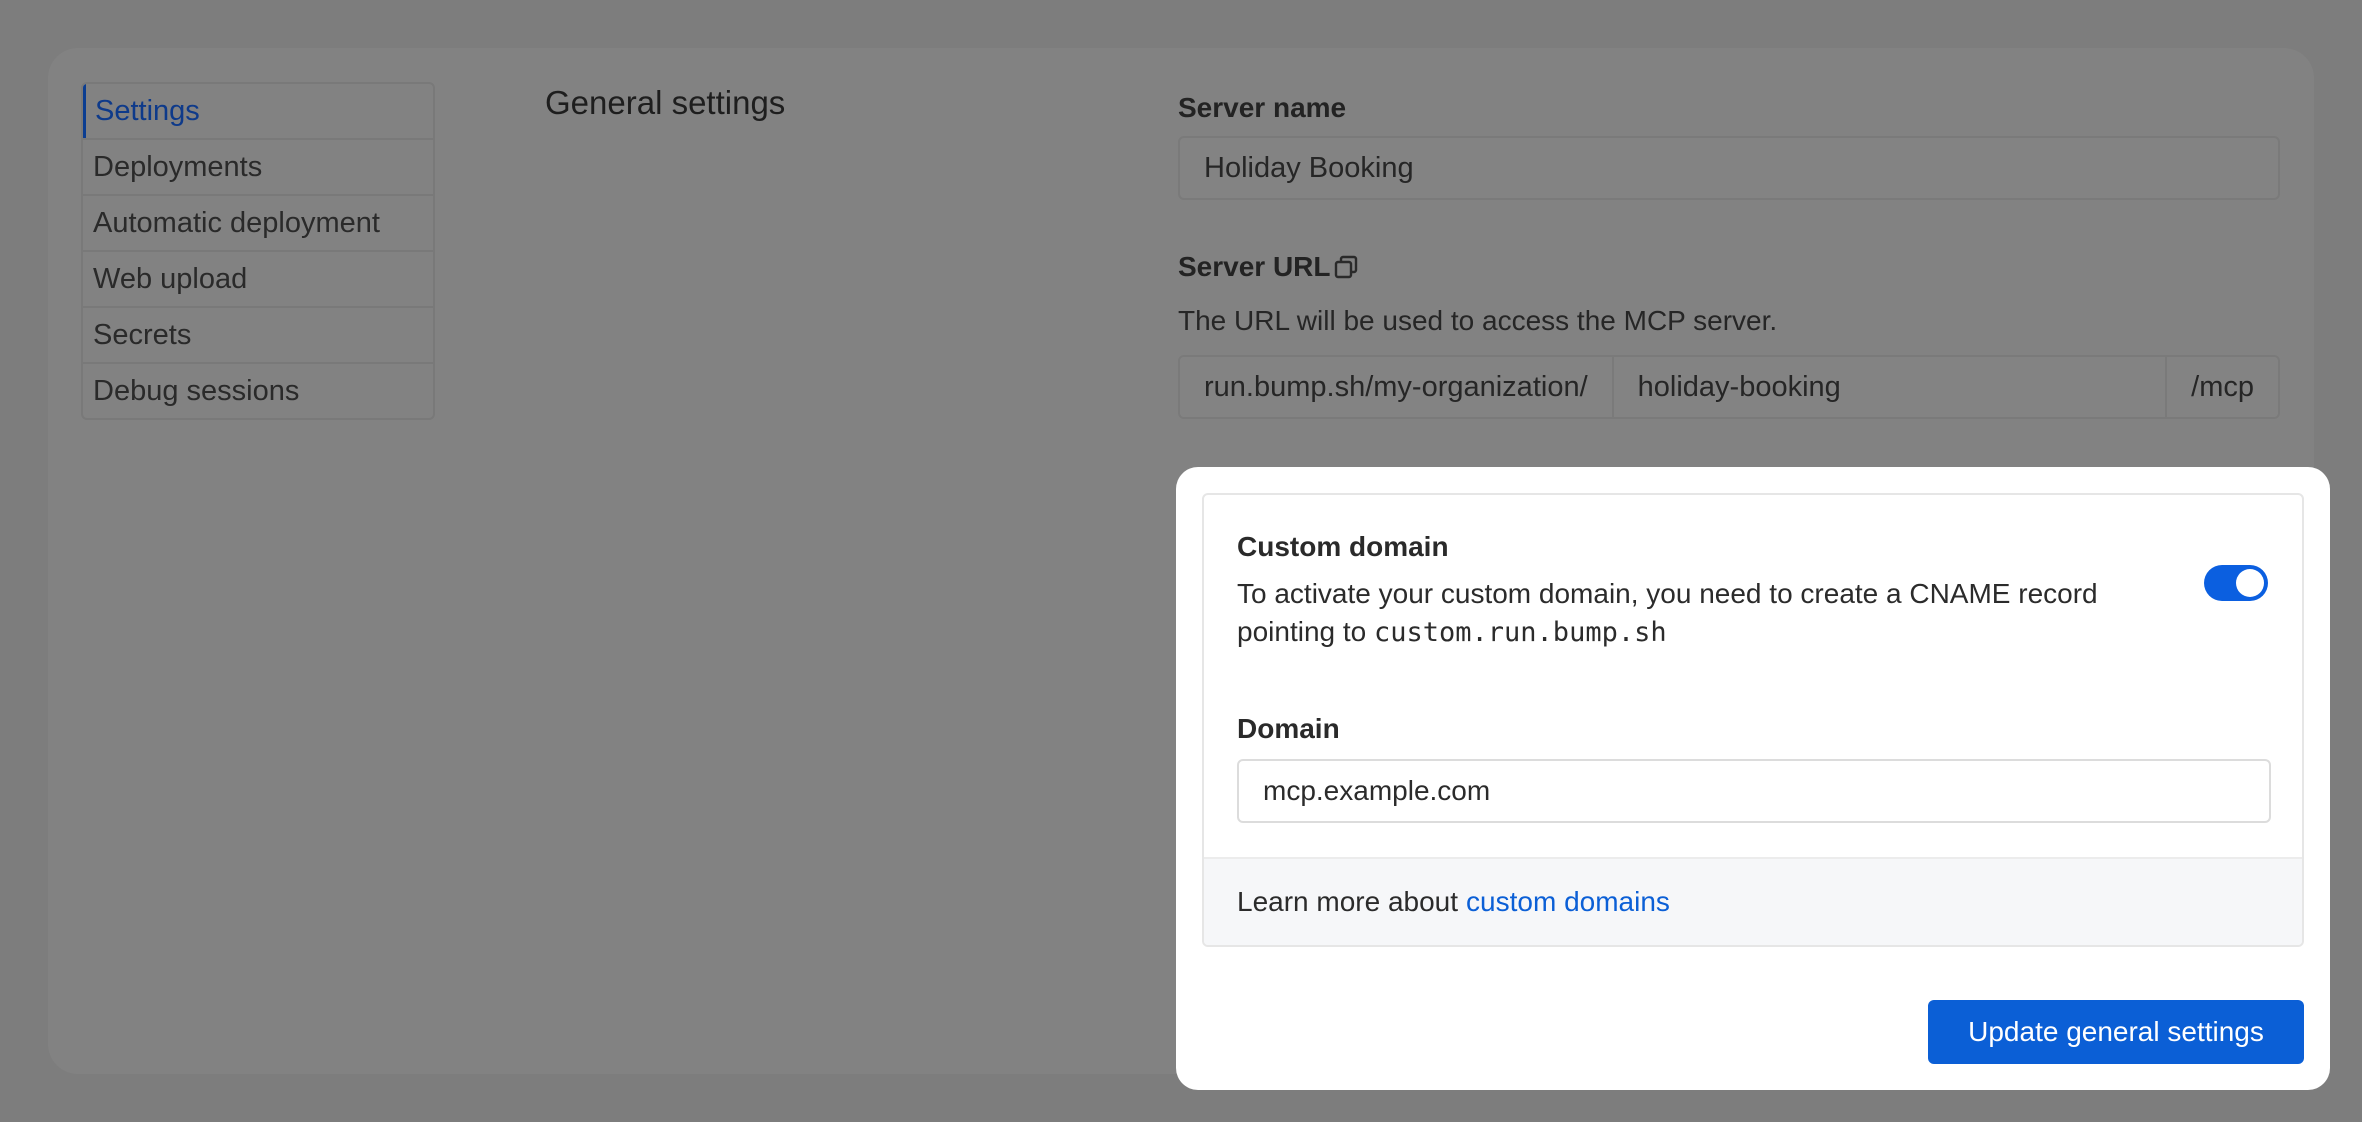  Describe the element at coordinates (1568, 902) in the screenshot. I see `custom-domains-link: custom domains` at that location.